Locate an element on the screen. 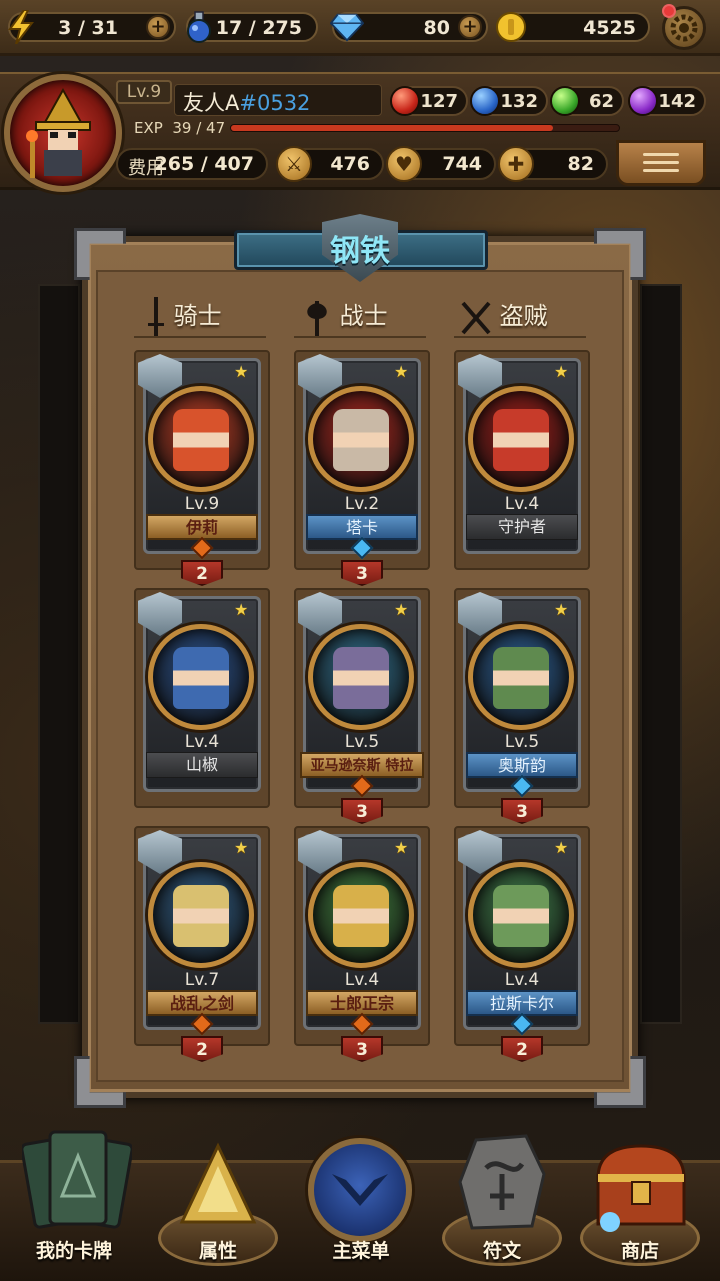 The image size is (720, 1281). hamburger-menu-button is located at coordinates (661, 163).